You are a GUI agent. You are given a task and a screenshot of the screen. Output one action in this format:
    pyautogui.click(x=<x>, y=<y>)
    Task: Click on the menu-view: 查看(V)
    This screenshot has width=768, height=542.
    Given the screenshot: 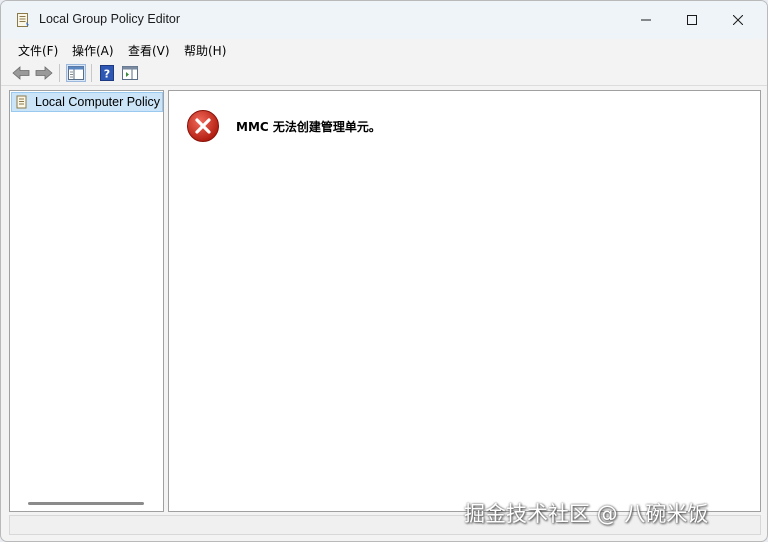 What is the action you would take?
    pyautogui.click(x=149, y=50)
    